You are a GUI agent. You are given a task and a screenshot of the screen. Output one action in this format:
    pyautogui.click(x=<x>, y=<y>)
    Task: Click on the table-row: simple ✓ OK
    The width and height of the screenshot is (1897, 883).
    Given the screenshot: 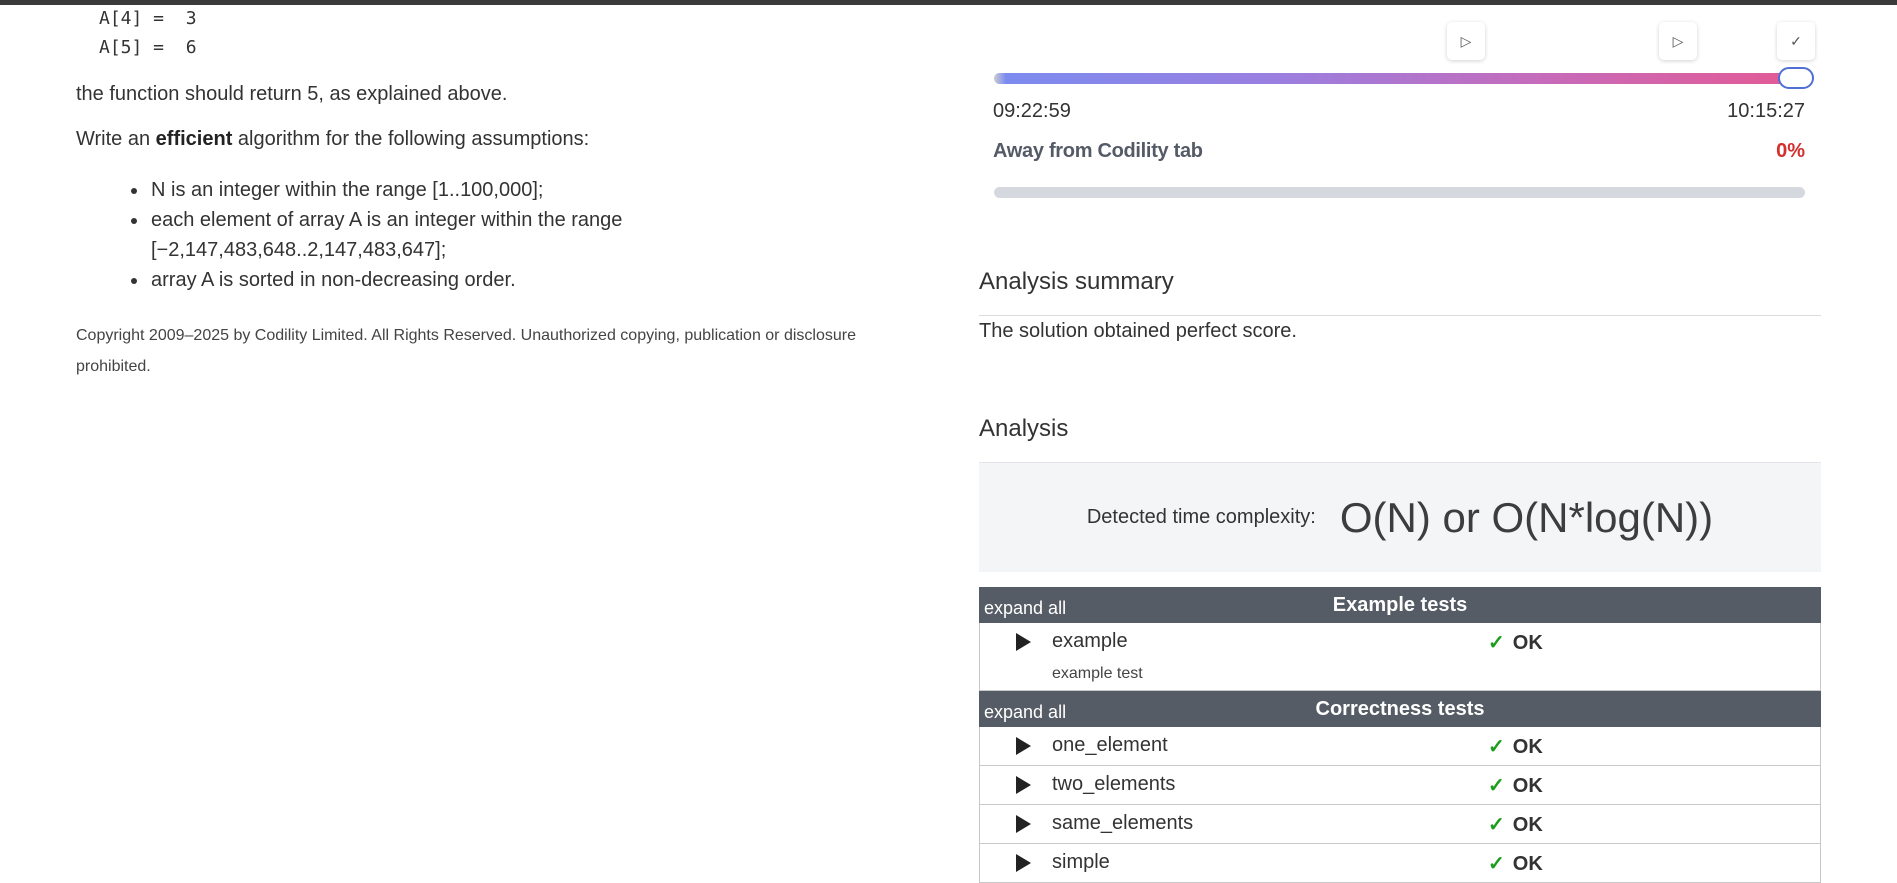 What is the action you would take?
    pyautogui.click(x=1400, y=863)
    